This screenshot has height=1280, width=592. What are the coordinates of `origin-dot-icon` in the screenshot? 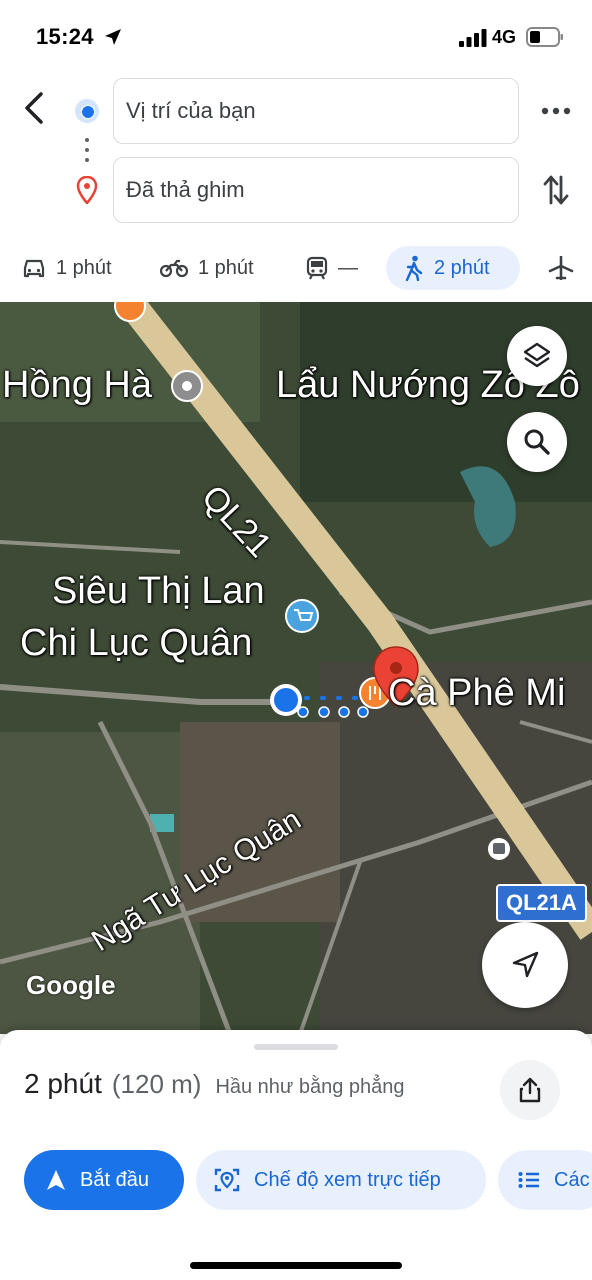 It's located at (87, 111).